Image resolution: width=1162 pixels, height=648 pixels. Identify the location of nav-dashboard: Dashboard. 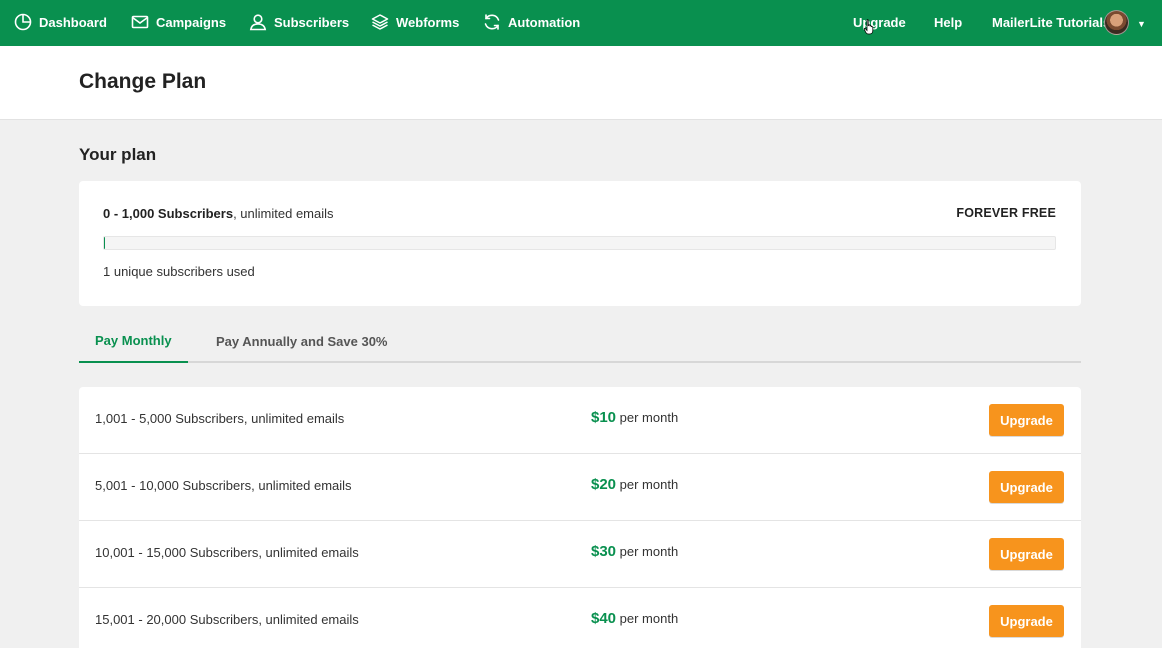
(60, 22).